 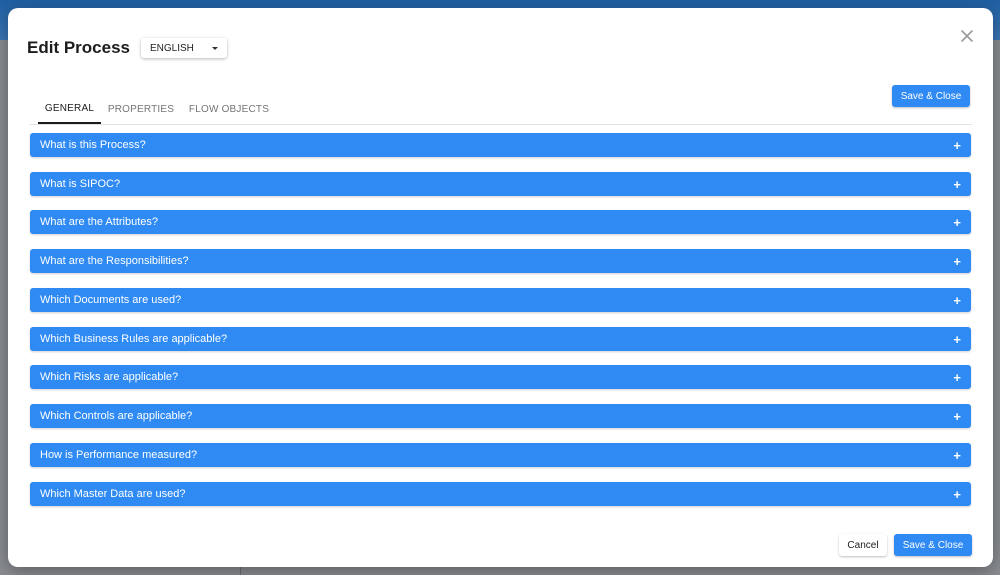 What do you see at coordinates (172, 48) in the screenshot?
I see `language-select-value: ENGLISH` at bounding box center [172, 48].